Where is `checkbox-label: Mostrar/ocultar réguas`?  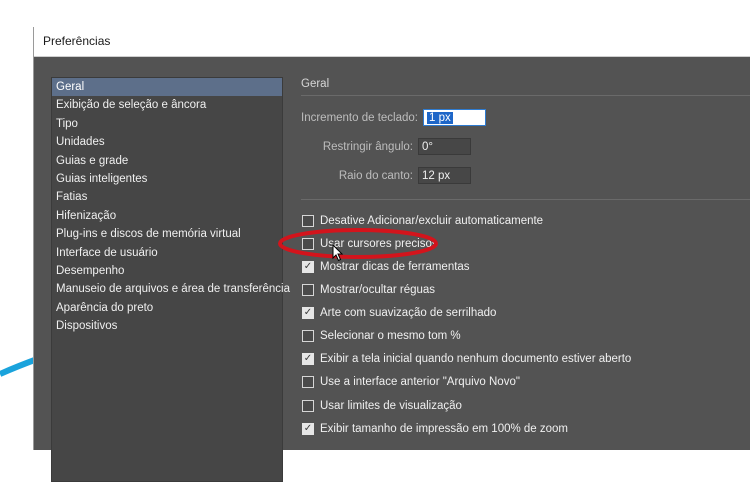
checkbox-label: Mostrar/ocultar réguas is located at coordinates (378, 290).